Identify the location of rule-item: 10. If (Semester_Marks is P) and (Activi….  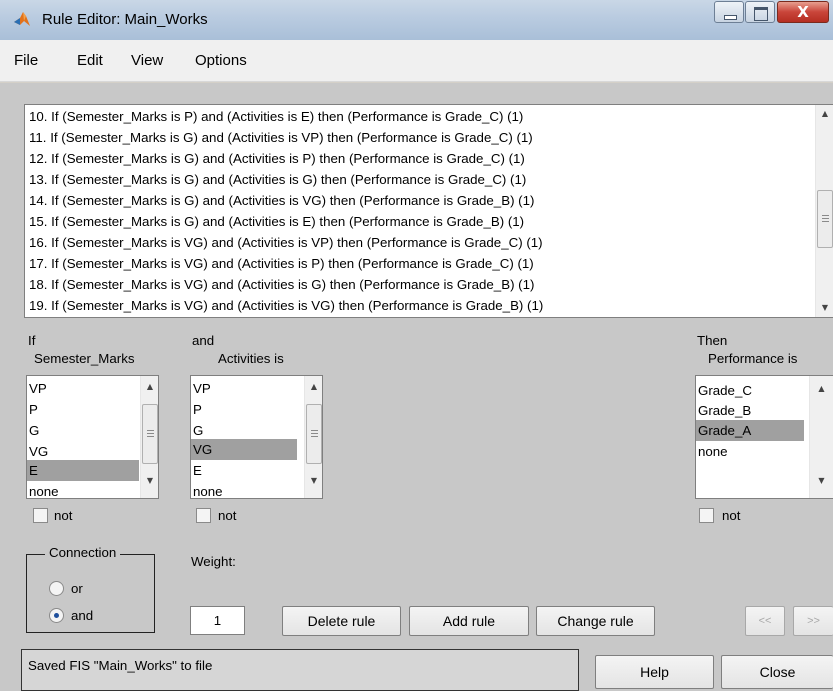
(276, 116).